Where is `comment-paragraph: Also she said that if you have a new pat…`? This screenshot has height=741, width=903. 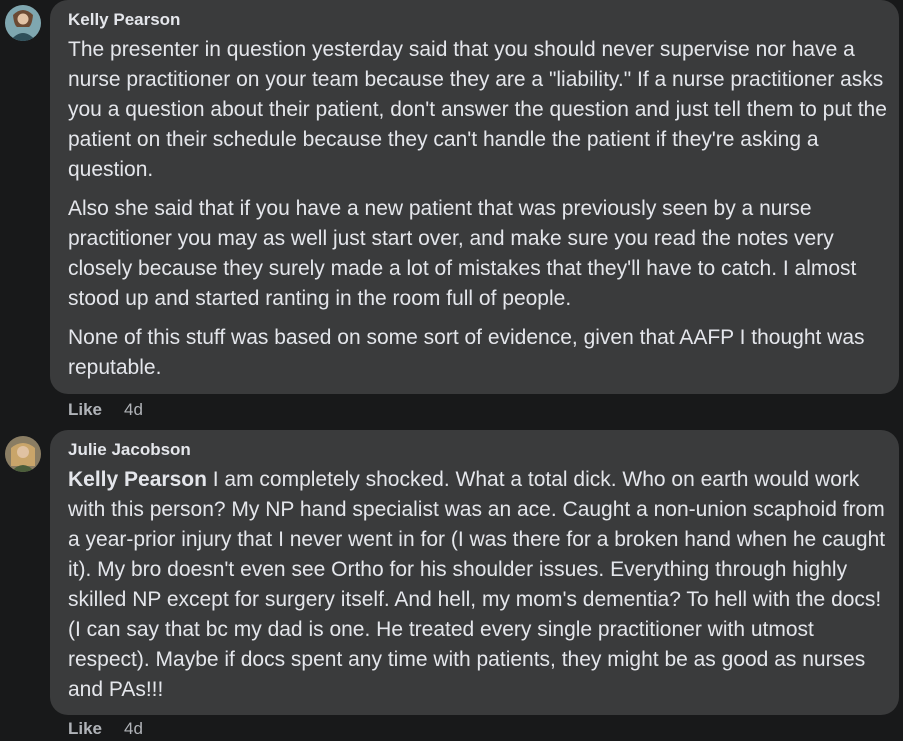 comment-paragraph: Also she said that if you have a new pat… is located at coordinates (462, 253).